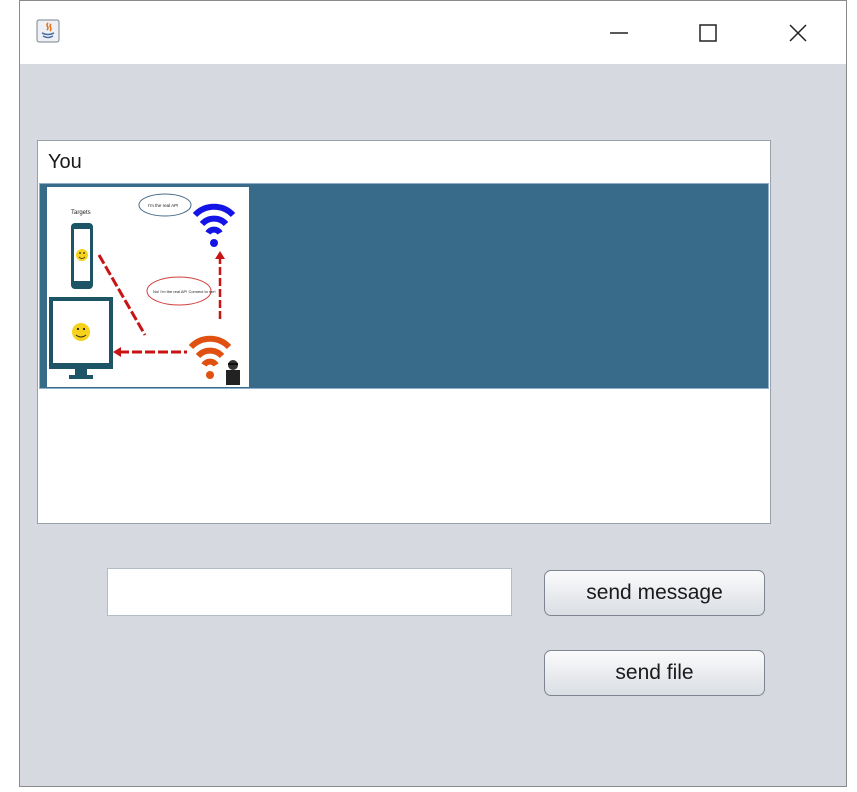  Describe the element at coordinates (65, 162) in the screenshot. I see `message-sender: You` at that location.